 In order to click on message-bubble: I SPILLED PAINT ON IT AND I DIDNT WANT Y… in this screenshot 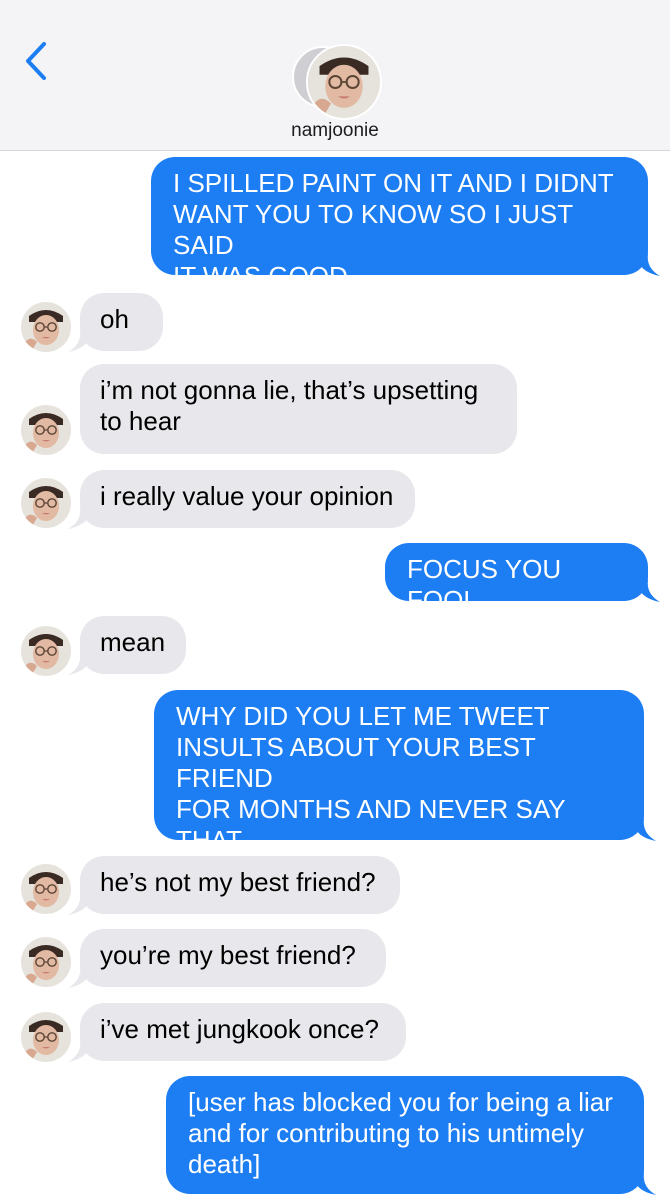, I will do `click(399, 224)`.